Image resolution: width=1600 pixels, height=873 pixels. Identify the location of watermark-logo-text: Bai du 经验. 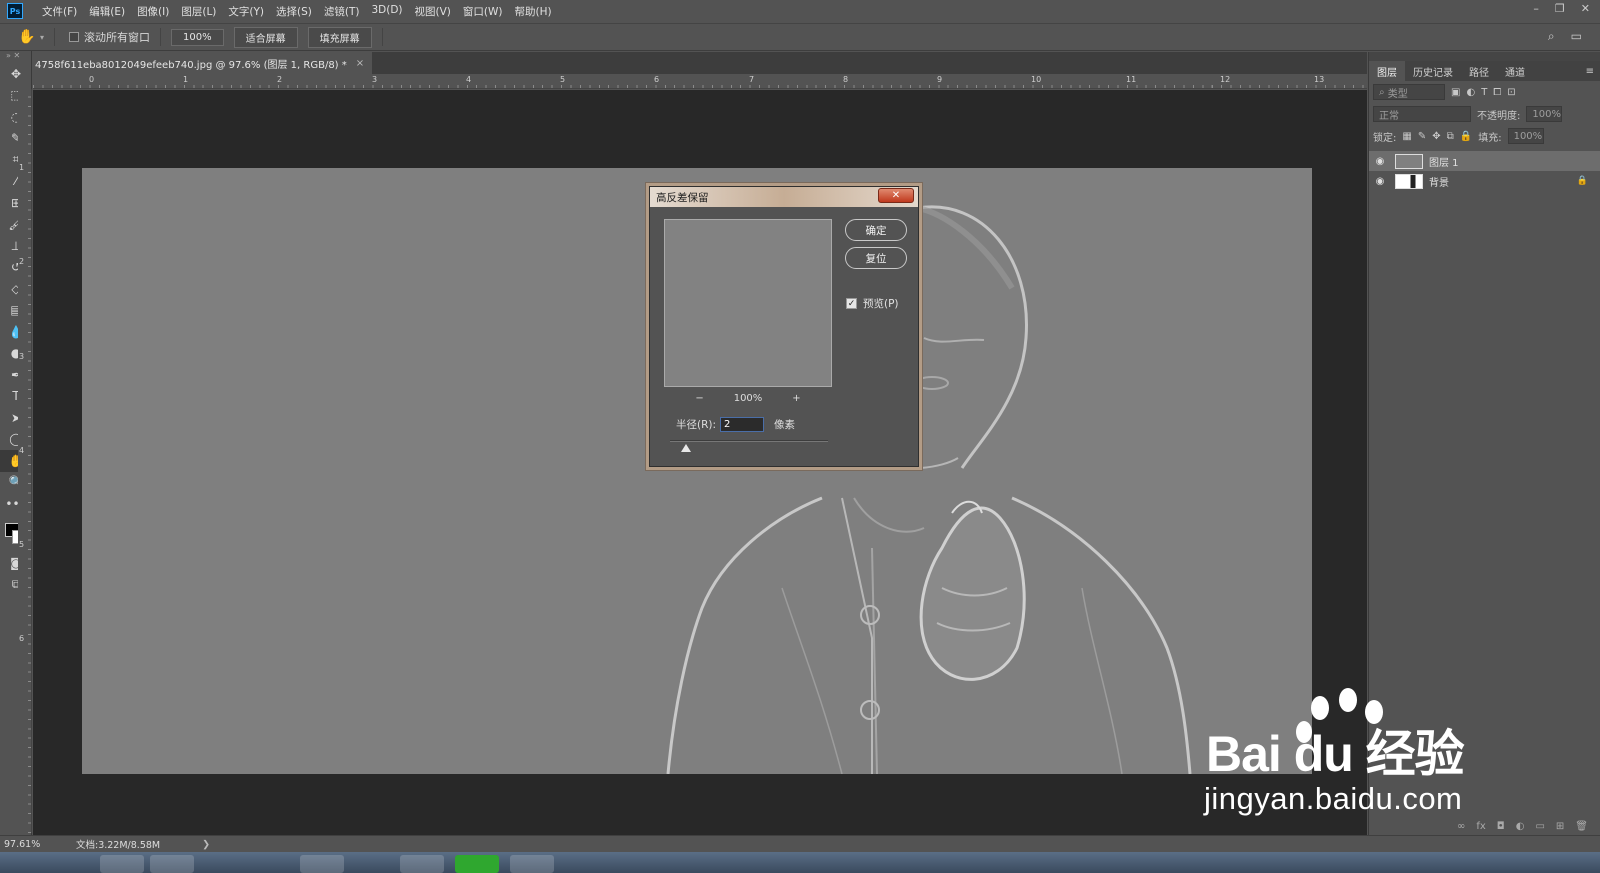
(1335, 754).